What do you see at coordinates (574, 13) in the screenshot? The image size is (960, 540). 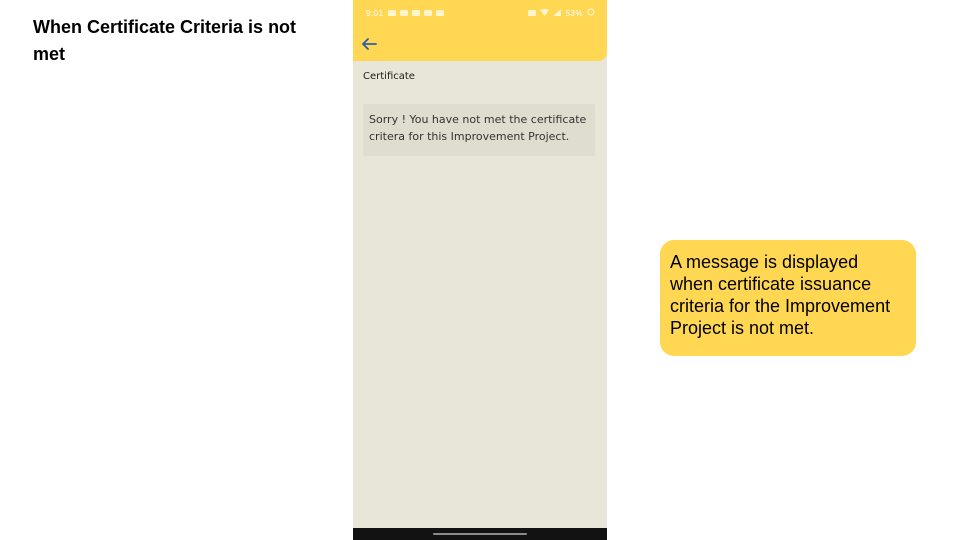 I see `battery-text: 53%` at bounding box center [574, 13].